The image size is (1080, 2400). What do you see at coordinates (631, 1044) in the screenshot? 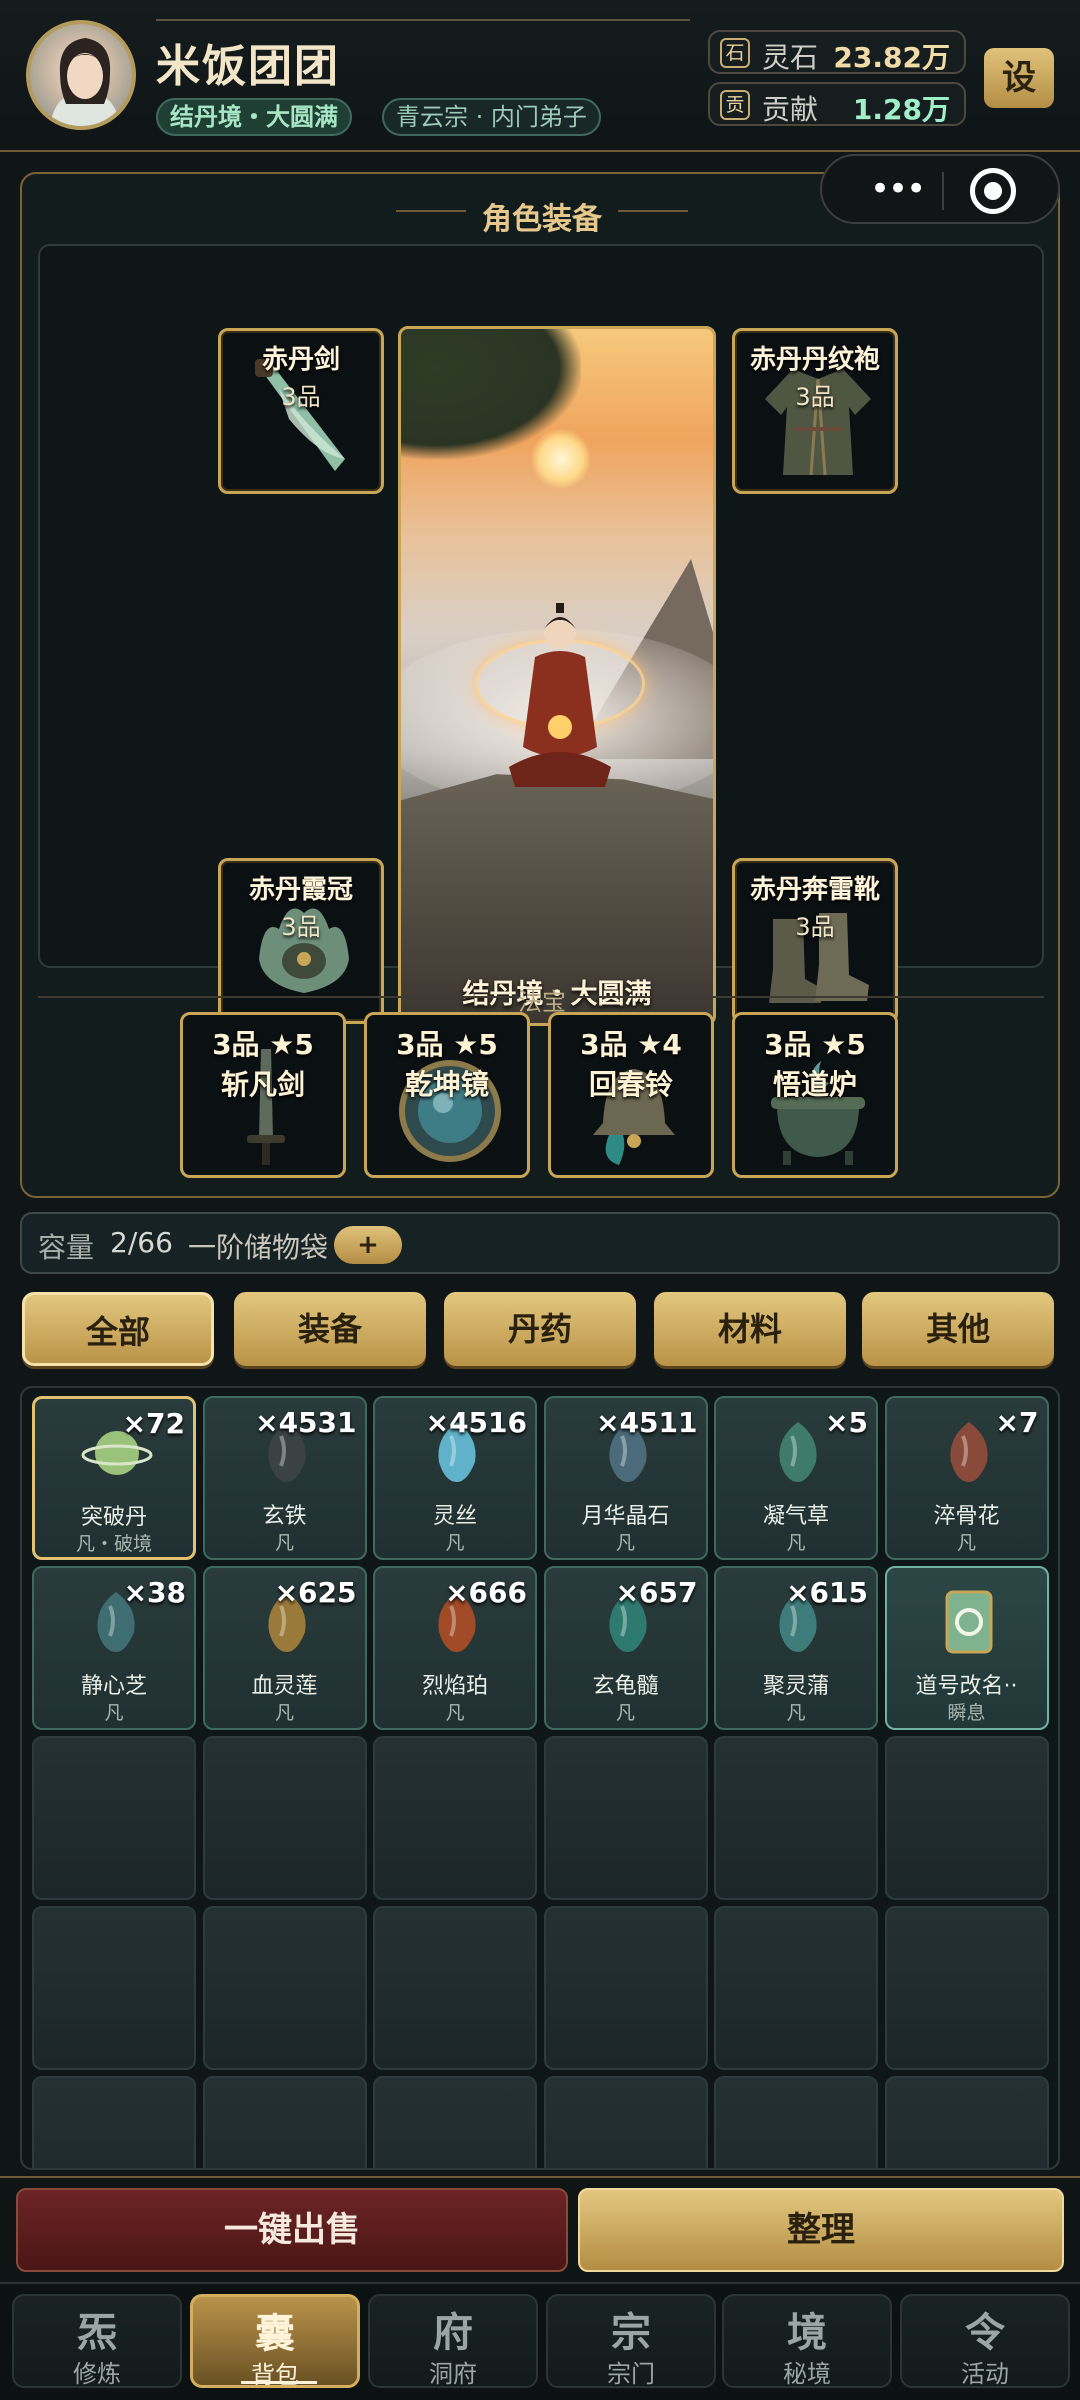
I see `fabao-grade: 3品 ★4` at bounding box center [631, 1044].